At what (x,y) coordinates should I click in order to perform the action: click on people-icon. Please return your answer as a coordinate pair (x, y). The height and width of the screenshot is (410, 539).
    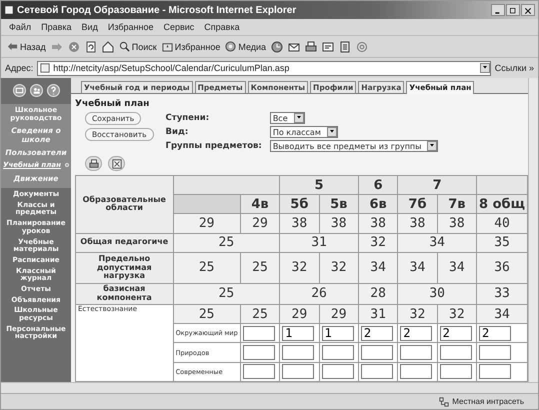
    Looking at the image, I should click on (36, 90).